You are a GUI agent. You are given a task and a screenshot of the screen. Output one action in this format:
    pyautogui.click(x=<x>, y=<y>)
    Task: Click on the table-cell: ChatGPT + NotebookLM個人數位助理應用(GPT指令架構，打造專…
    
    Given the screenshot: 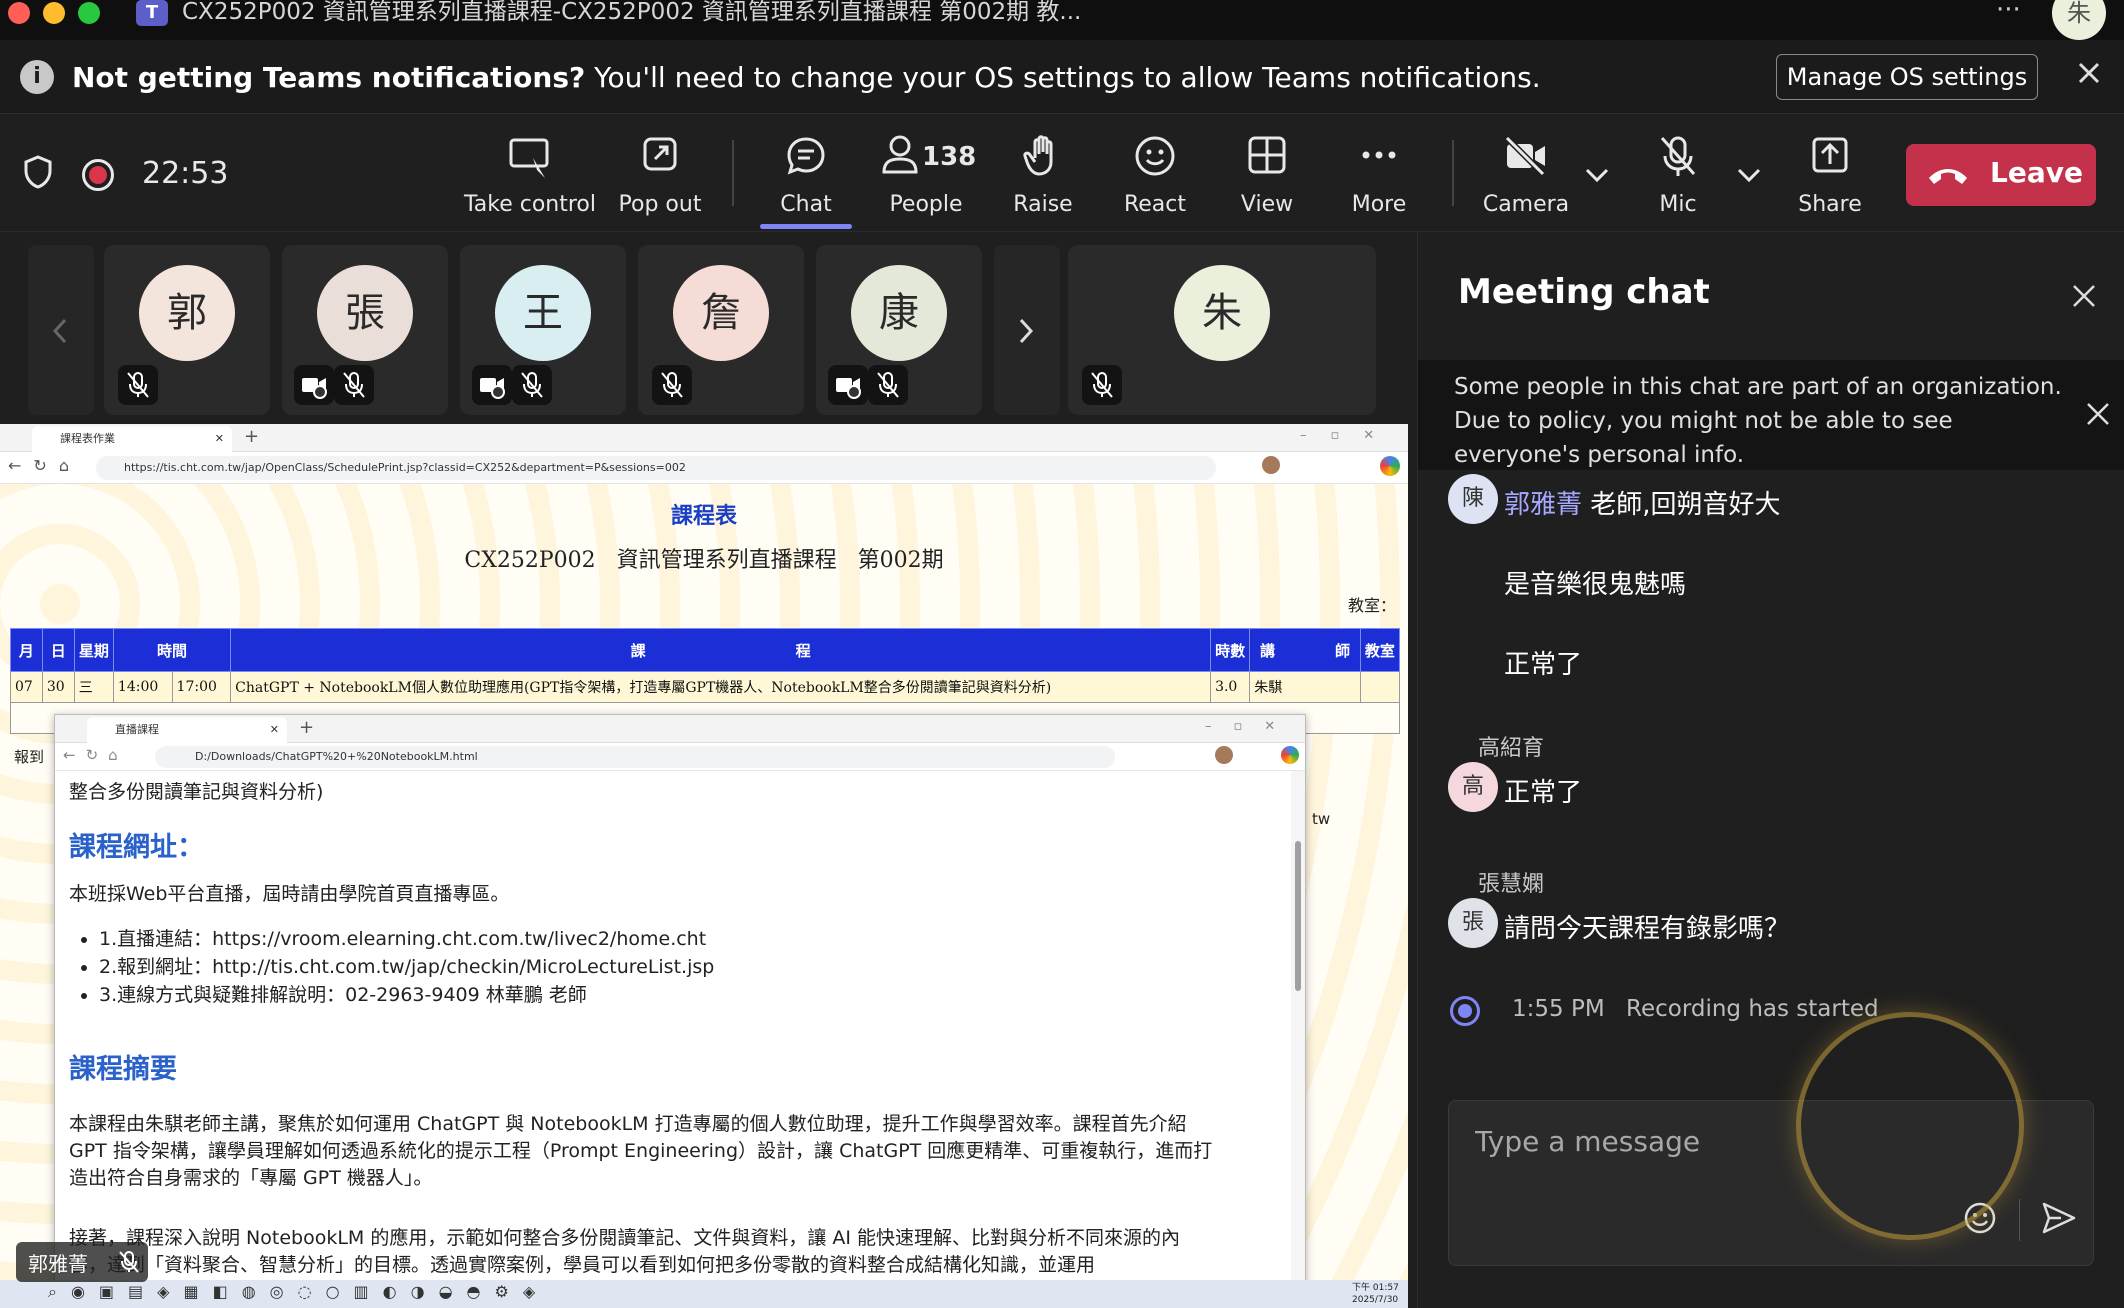 What is the action you would take?
    pyautogui.click(x=721, y=687)
    